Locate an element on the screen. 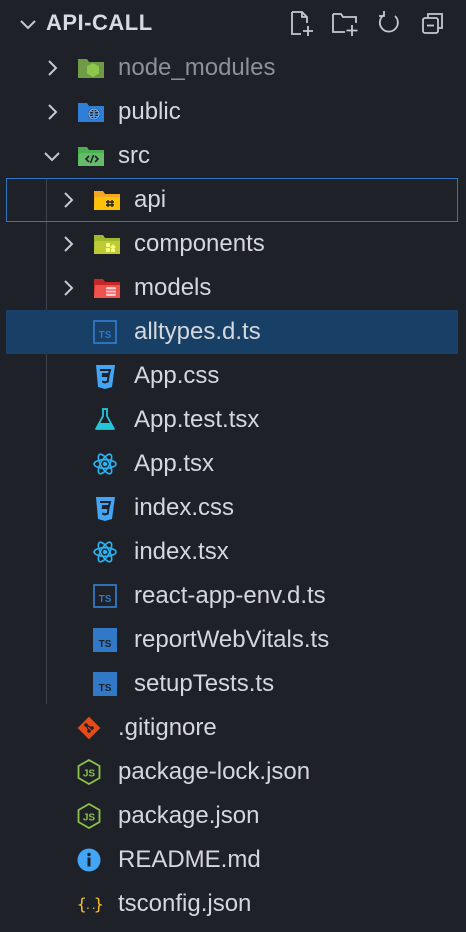  file-row: JS package.json is located at coordinates (233, 816).